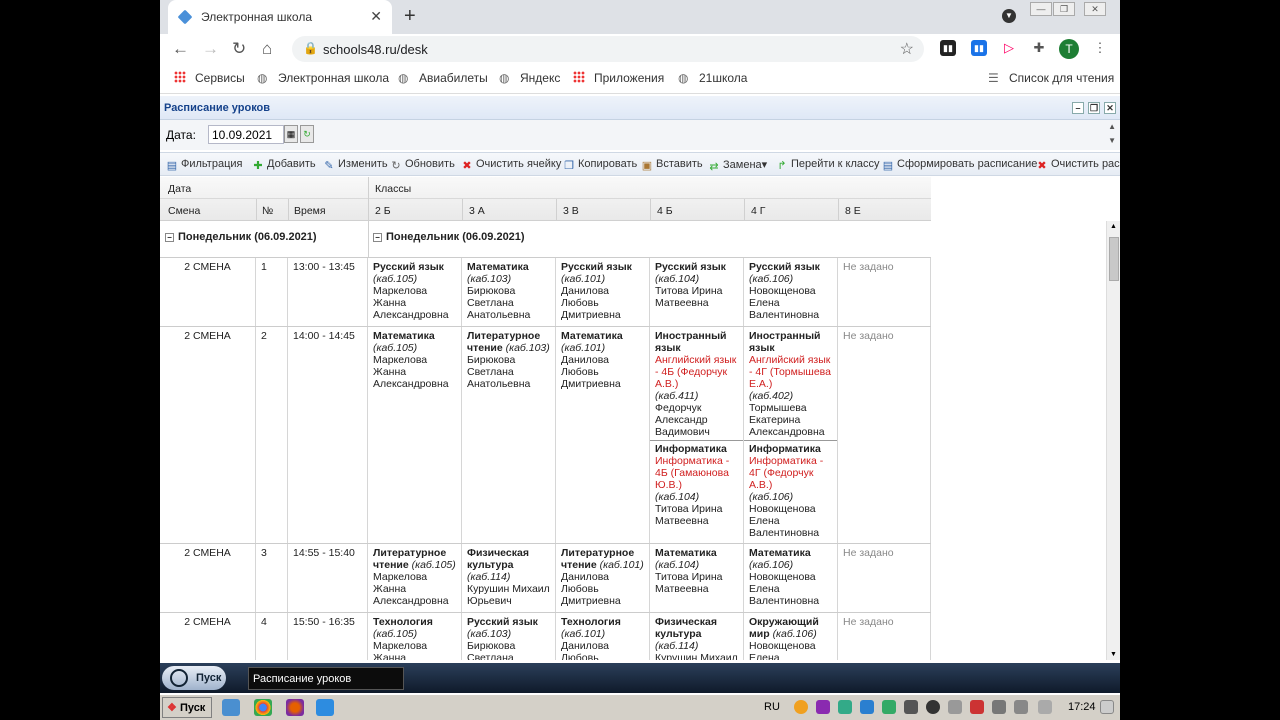 This screenshot has height=720, width=1280. I want to click on profile-avatar: T, so click(1069, 49).